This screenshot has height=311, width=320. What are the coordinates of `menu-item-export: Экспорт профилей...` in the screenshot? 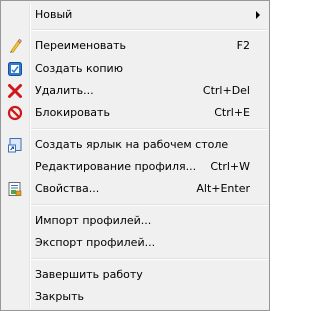 It's located at (135, 243).